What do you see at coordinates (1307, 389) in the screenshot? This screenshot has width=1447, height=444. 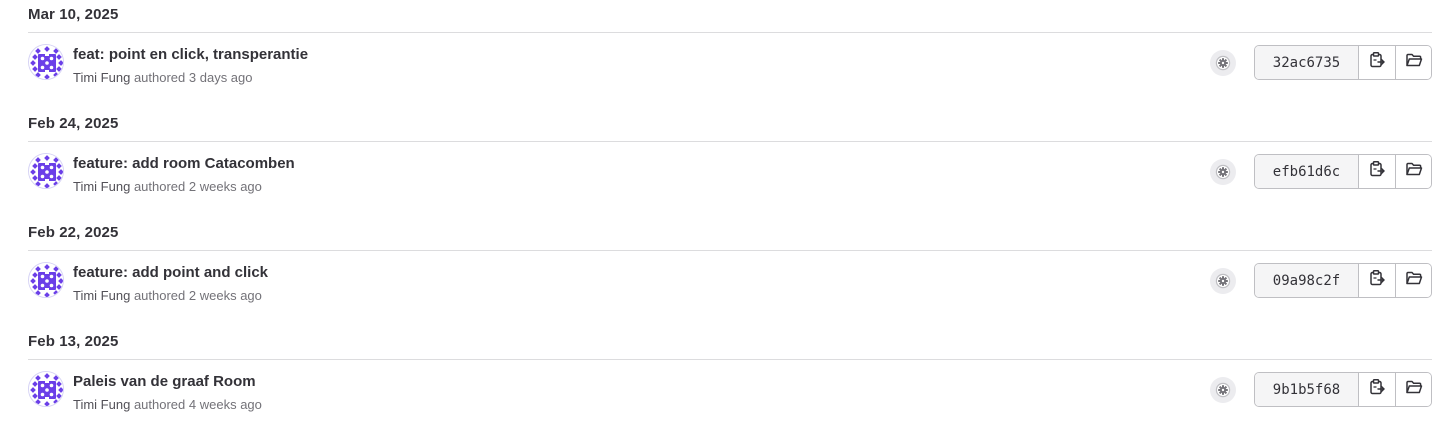 I see `commit-sha-button: 9b1b5f68` at bounding box center [1307, 389].